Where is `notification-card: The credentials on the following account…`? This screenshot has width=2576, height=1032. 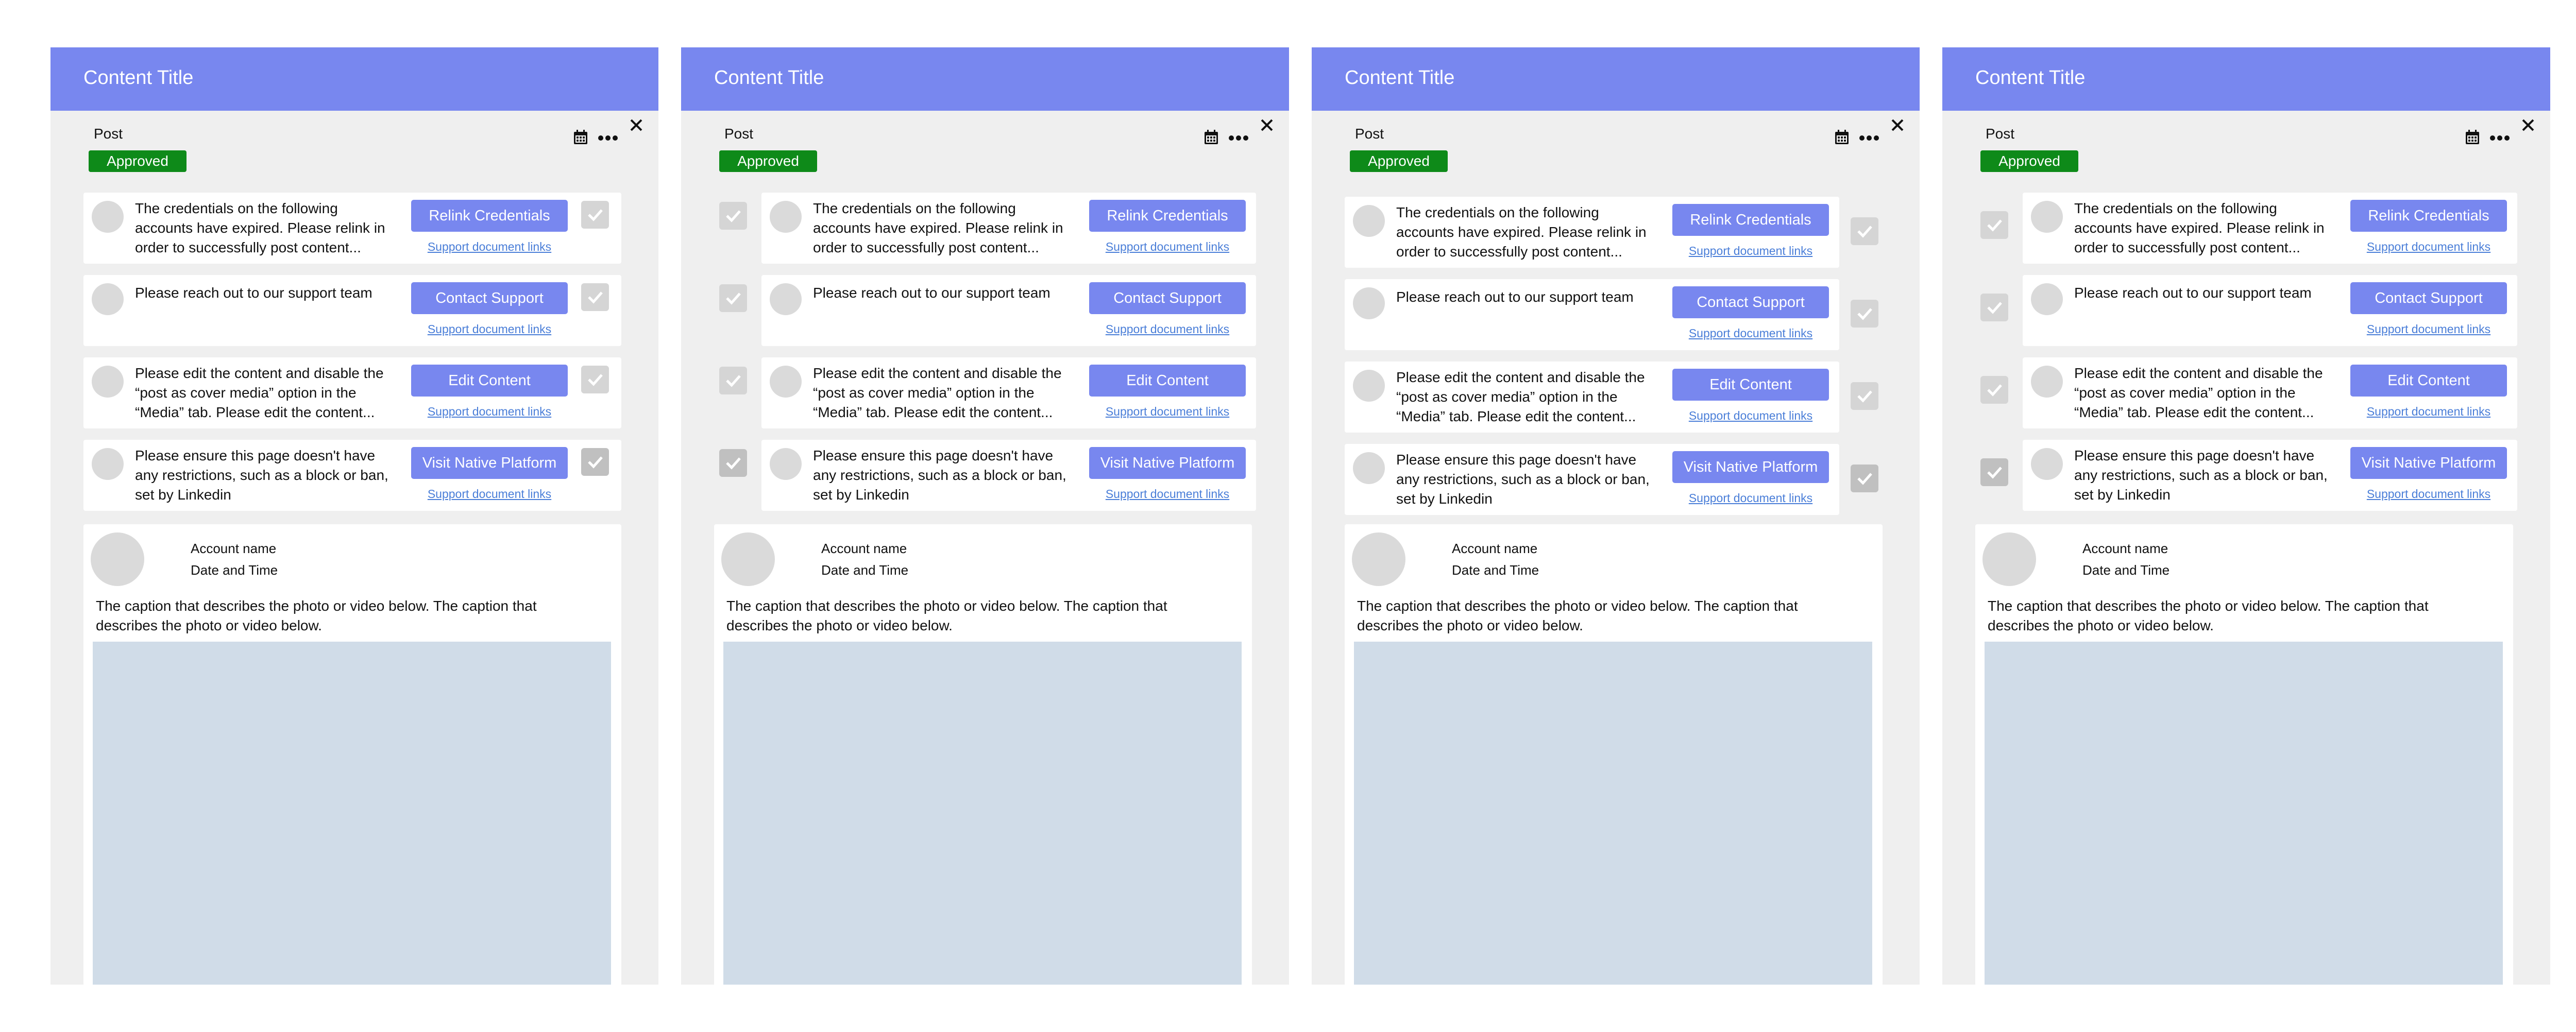 notification-card: The credentials on the following account… is located at coordinates (2270, 228).